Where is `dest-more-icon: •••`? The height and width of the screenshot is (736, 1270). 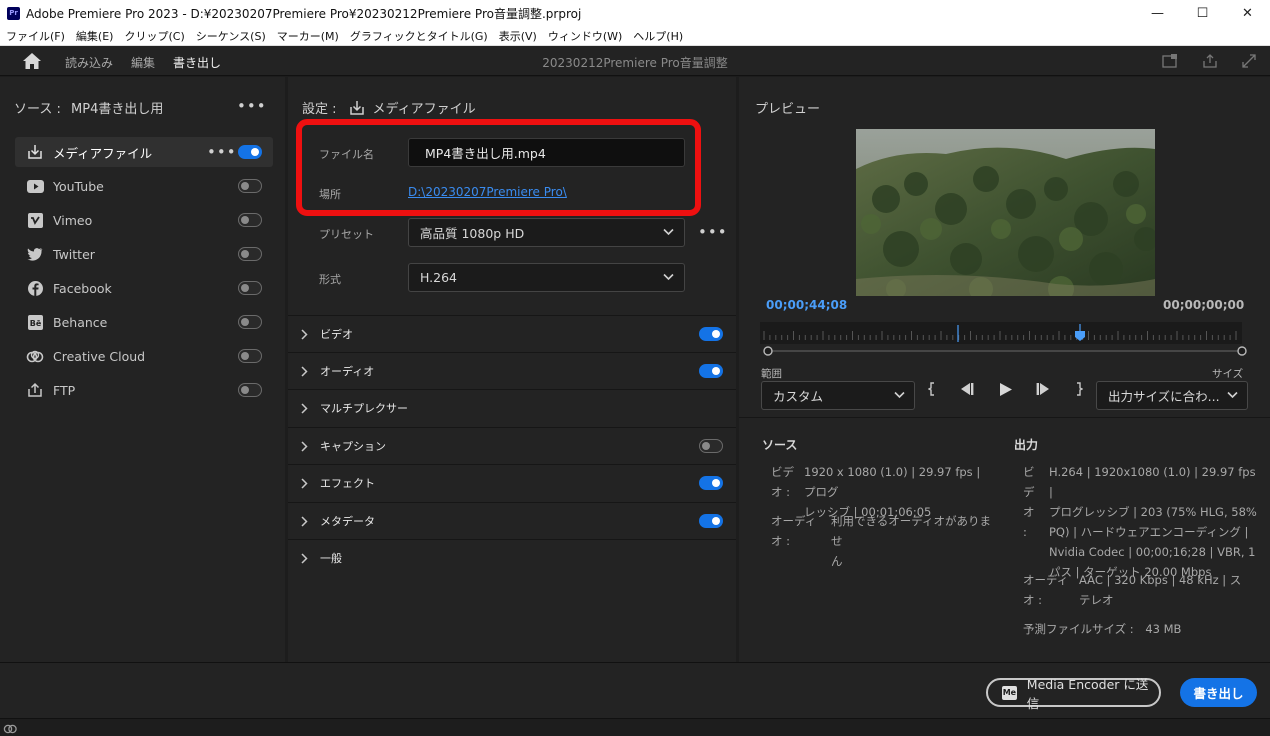
dest-more-icon: ••• is located at coordinates (222, 152).